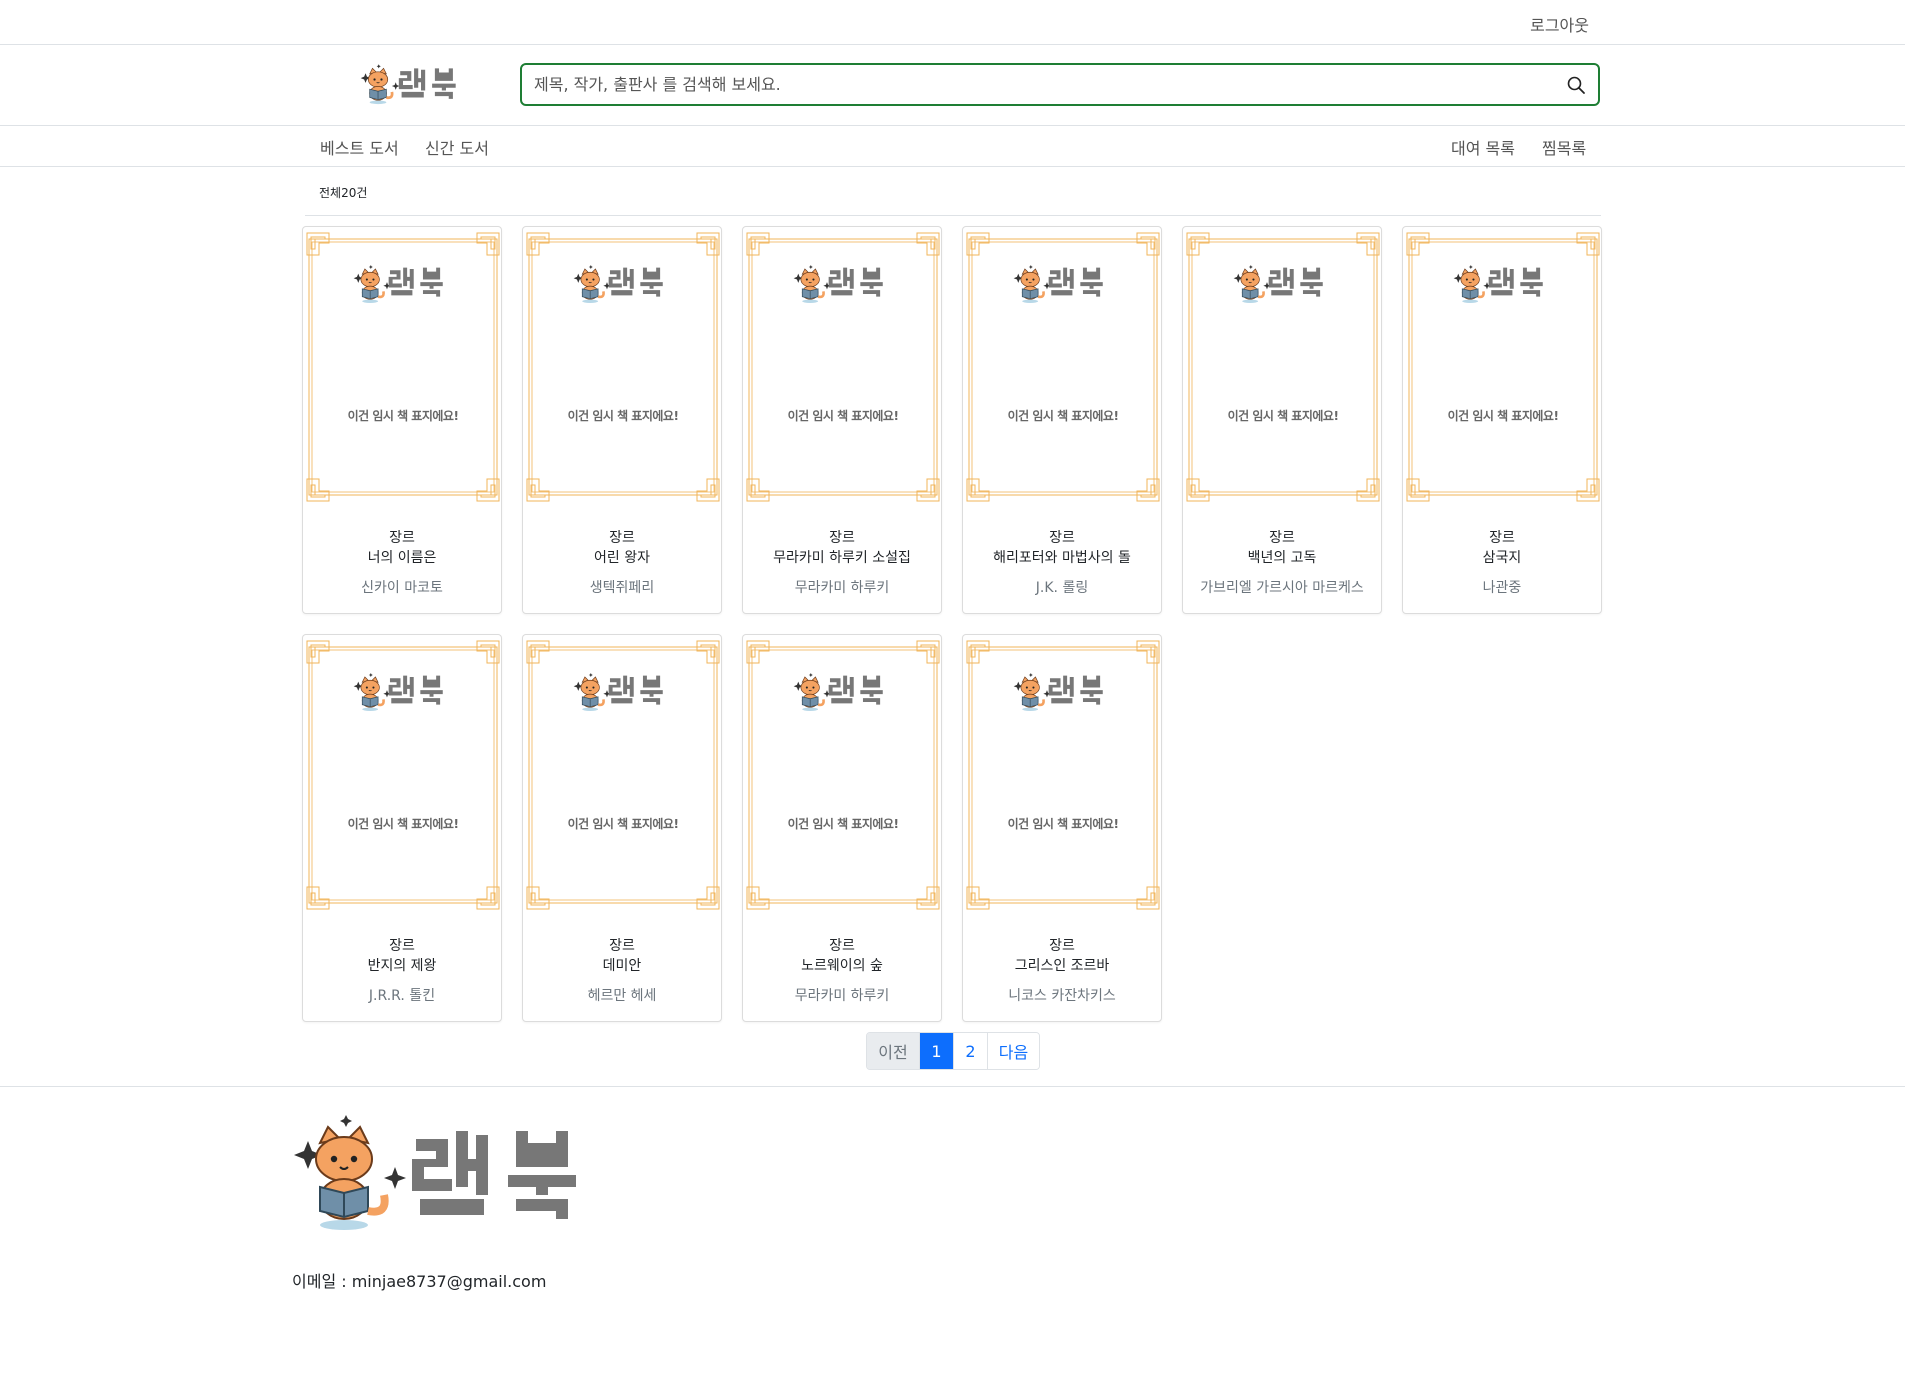 This screenshot has width=1905, height=1386. I want to click on book-author: 나관중, so click(1502, 588).